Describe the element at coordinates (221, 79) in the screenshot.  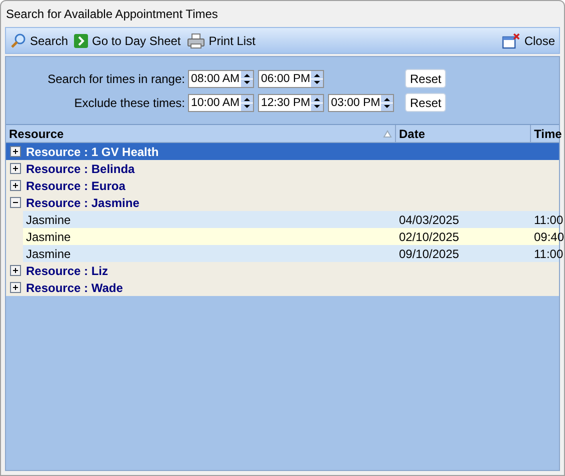
I see `time-field: 08:00 AM` at that location.